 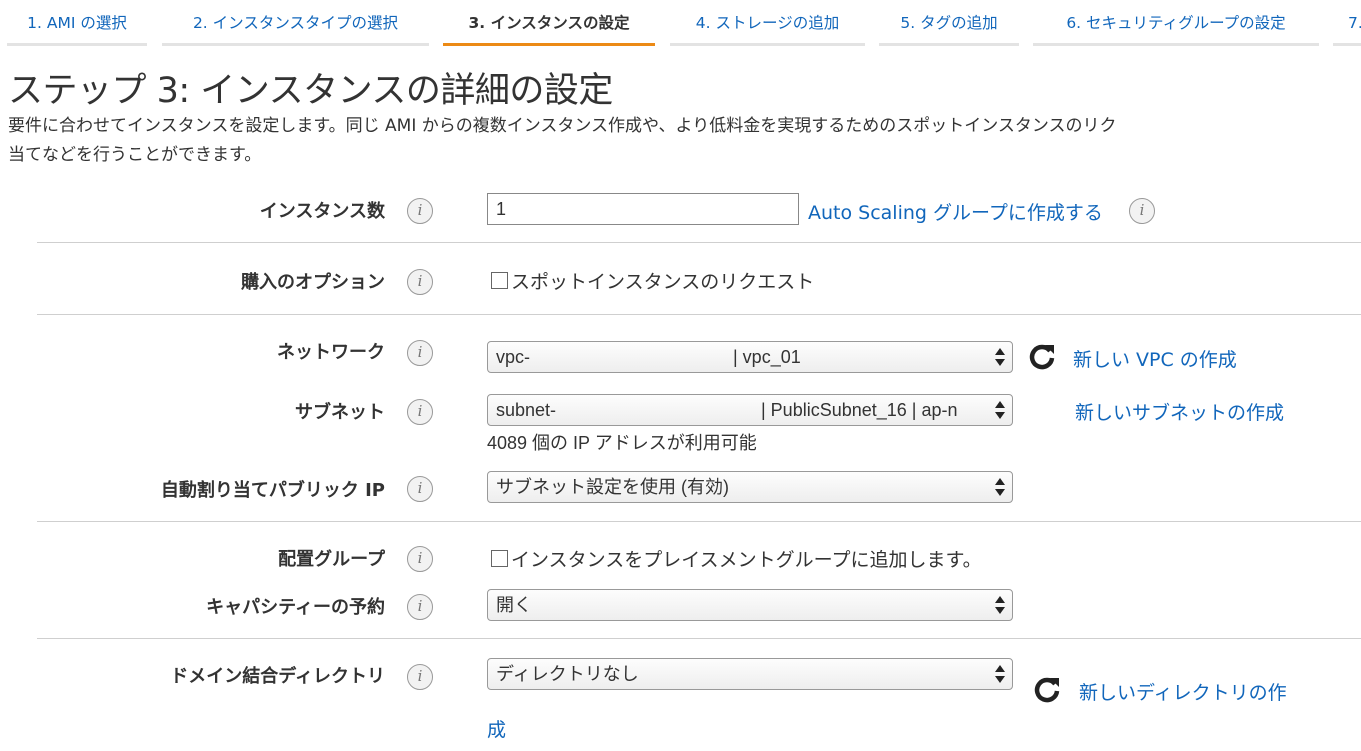 I want to click on capacity-reservation-select: 開く, so click(x=750, y=605).